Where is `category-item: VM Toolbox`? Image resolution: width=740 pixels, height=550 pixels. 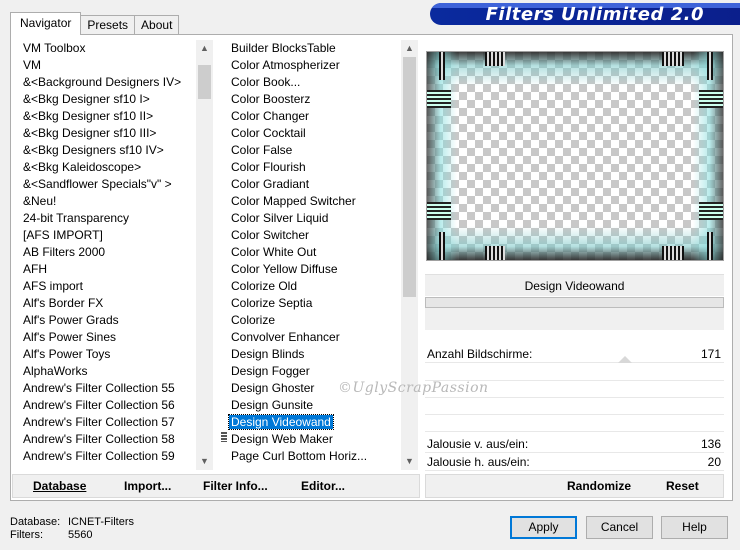
category-item: VM Toolbox is located at coordinates (51, 48).